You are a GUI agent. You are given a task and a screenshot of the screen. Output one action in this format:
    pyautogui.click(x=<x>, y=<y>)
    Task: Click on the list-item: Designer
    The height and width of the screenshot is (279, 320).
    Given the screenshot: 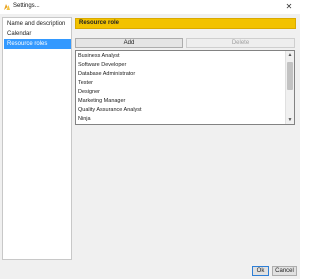 What is the action you would take?
    pyautogui.click(x=89, y=92)
    